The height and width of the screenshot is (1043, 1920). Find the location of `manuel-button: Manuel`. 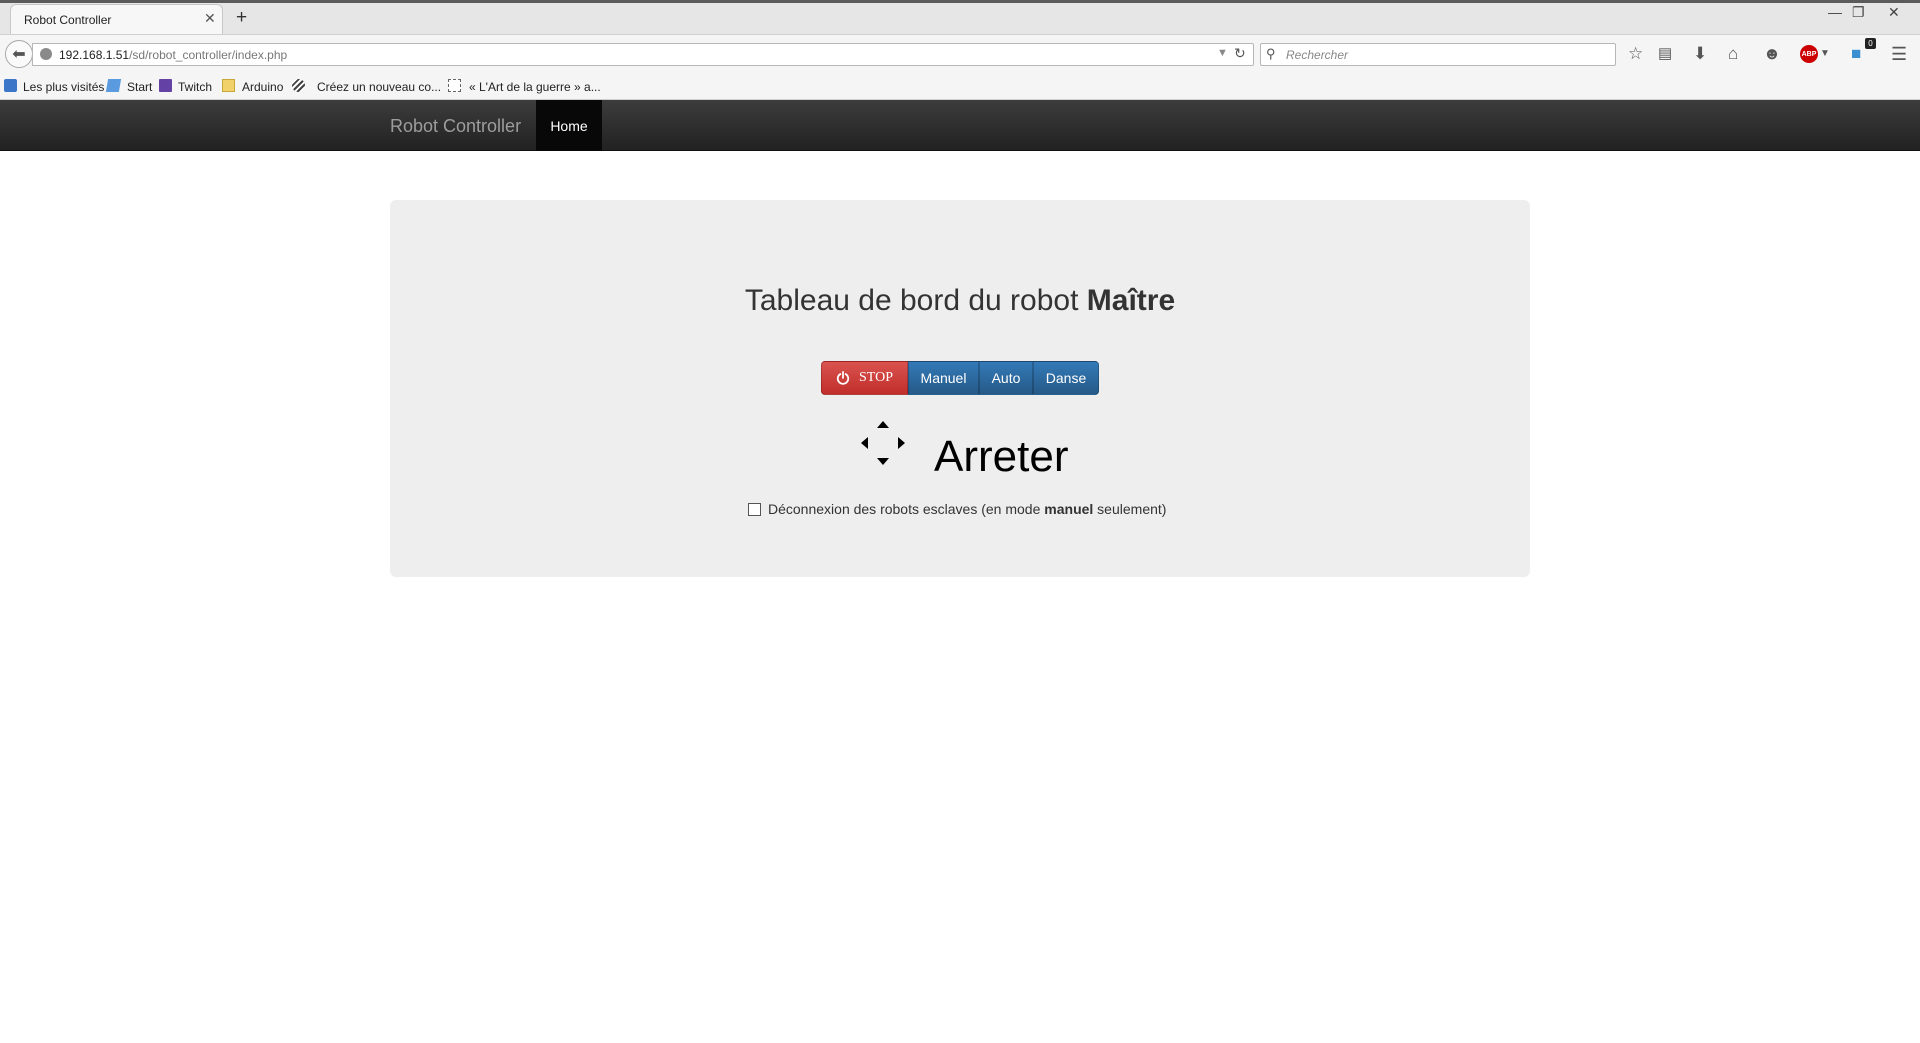

manuel-button: Manuel is located at coordinates (943, 378).